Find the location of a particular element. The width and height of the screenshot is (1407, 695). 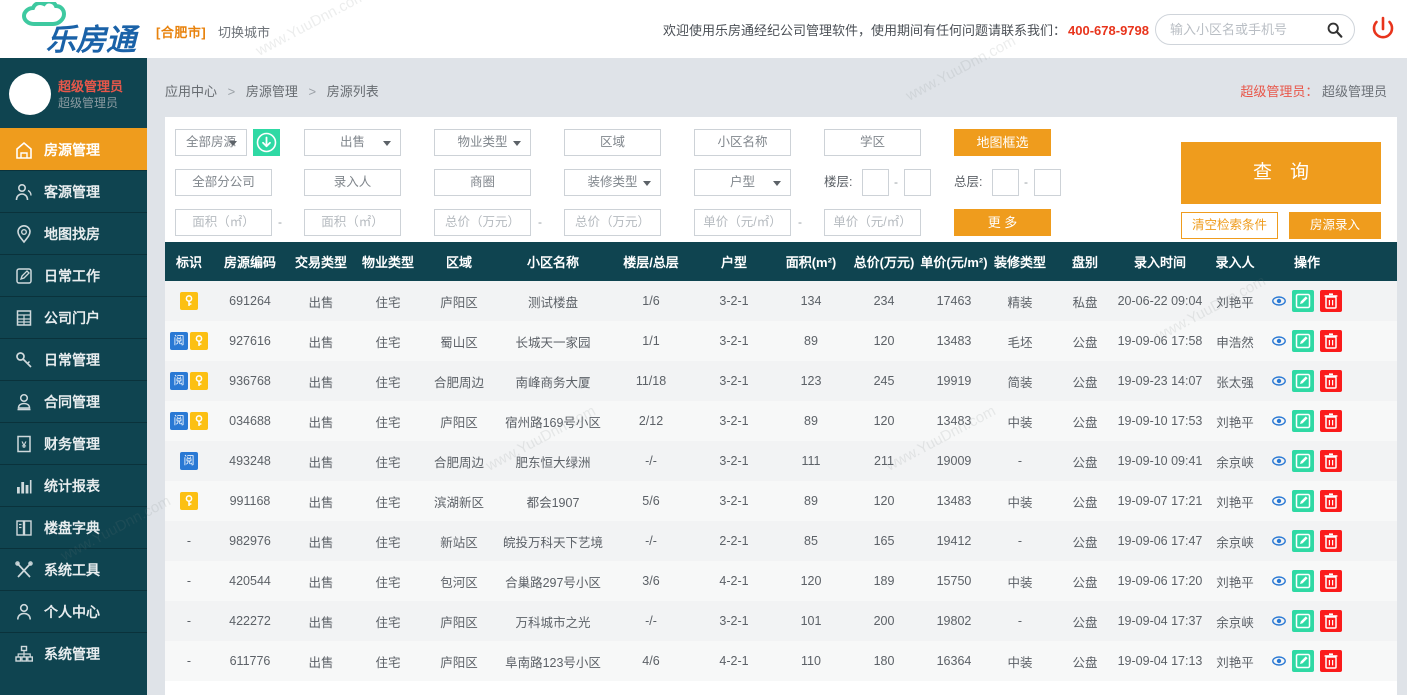

filter-community: 小区名称 is located at coordinates (742, 142).